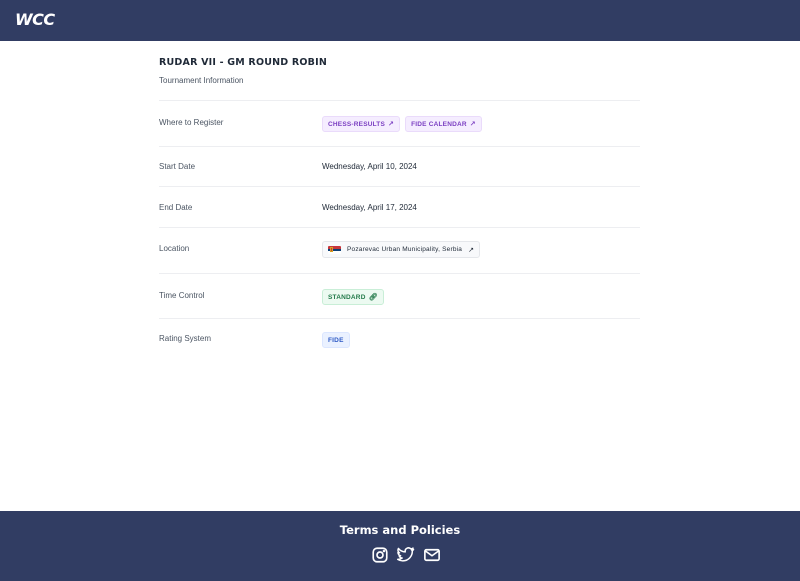 The width and height of the screenshot is (800, 581). What do you see at coordinates (334, 249) in the screenshot?
I see `serbia-flag-icon` at bounding box center [334, 249].